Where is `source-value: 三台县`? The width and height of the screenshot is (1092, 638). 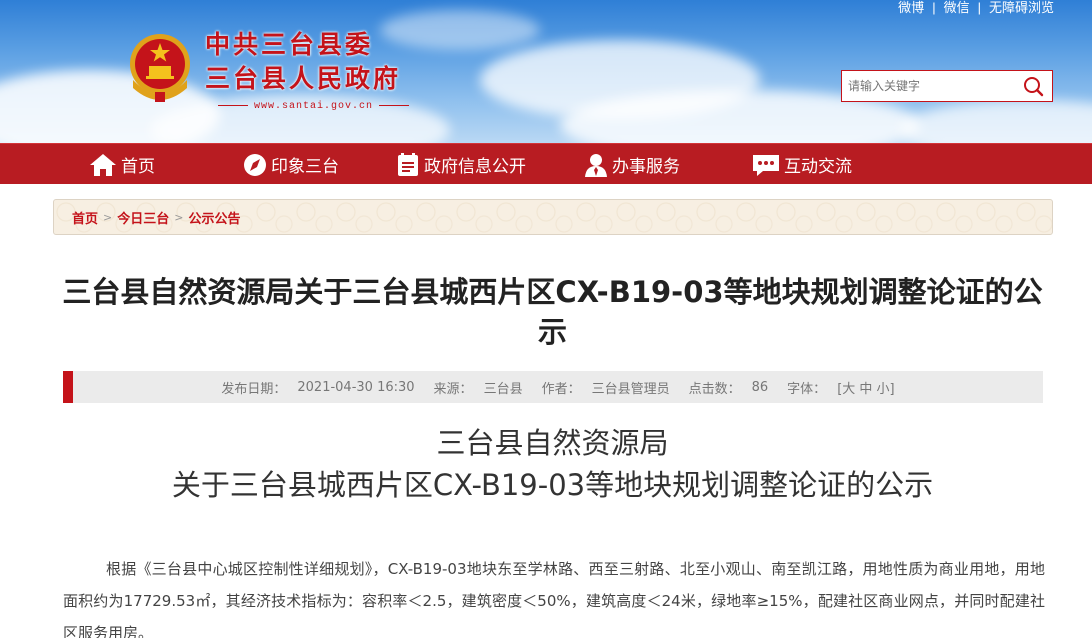
source-value: 三台县 is located at coordinates (503, 389).